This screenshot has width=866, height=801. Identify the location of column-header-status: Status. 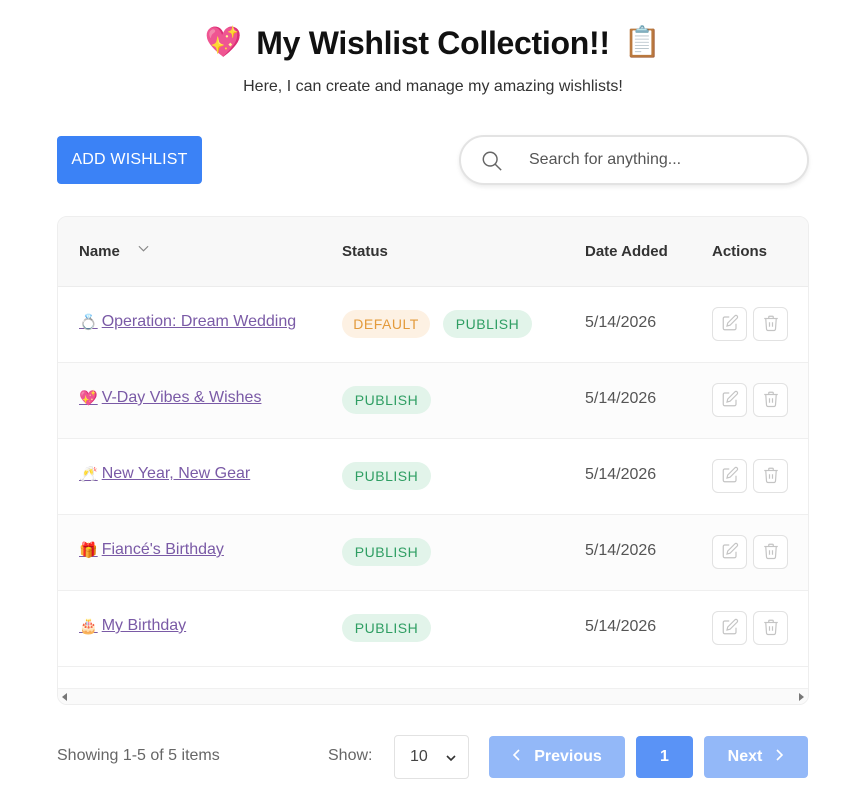
(365, 251).